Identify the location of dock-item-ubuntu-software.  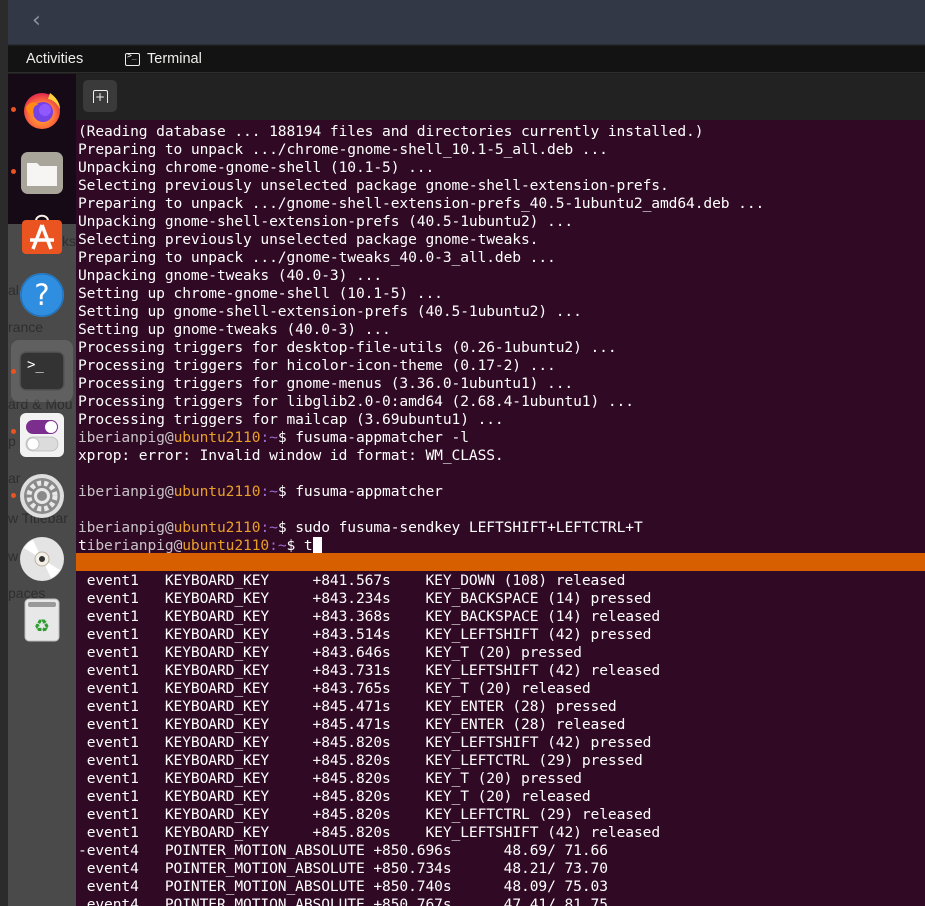
(42, 234).